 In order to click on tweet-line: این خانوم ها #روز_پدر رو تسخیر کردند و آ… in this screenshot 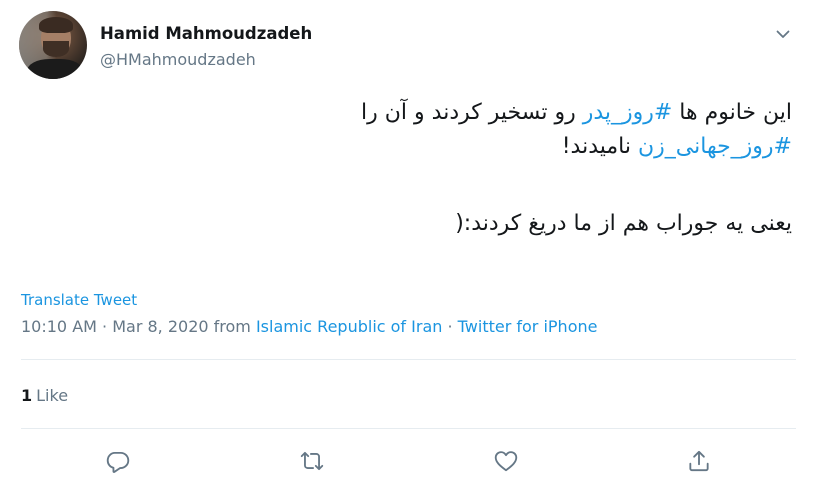, I will do `click(412, 113)`.